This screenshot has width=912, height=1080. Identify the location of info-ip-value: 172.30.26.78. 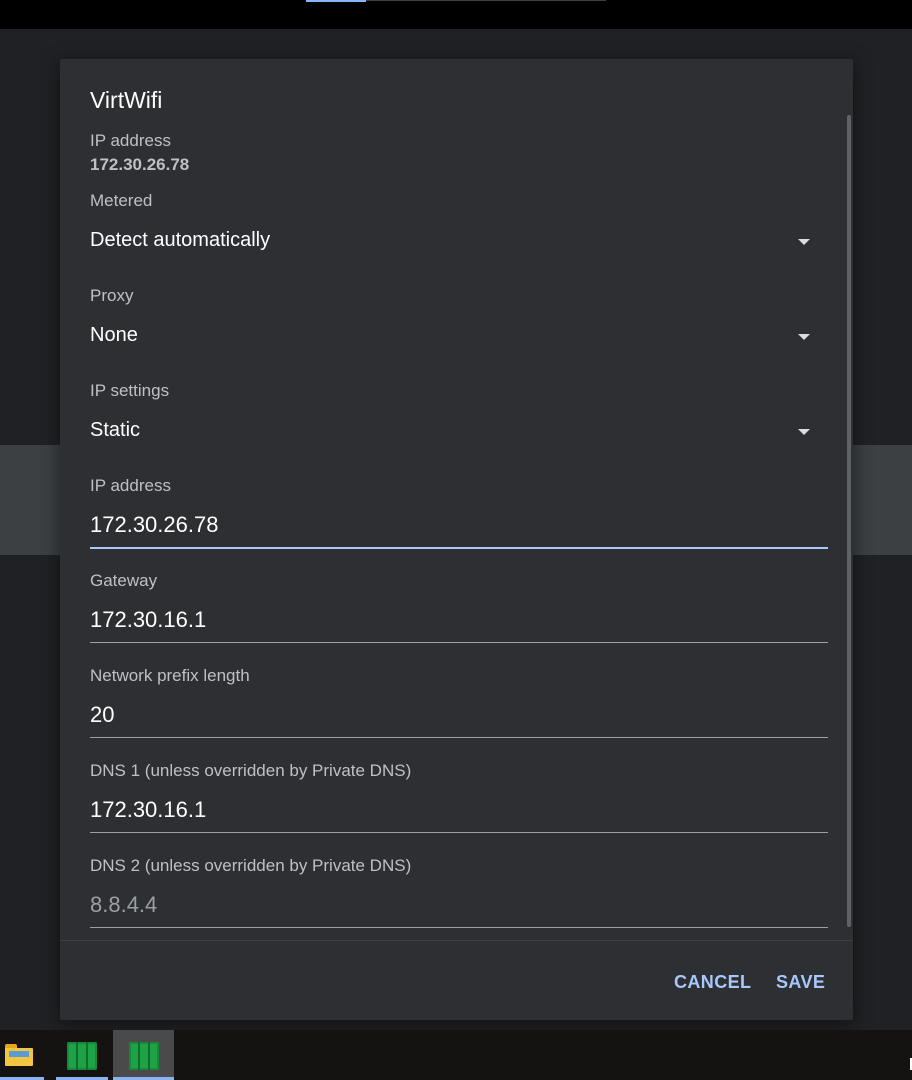
(140, 164).